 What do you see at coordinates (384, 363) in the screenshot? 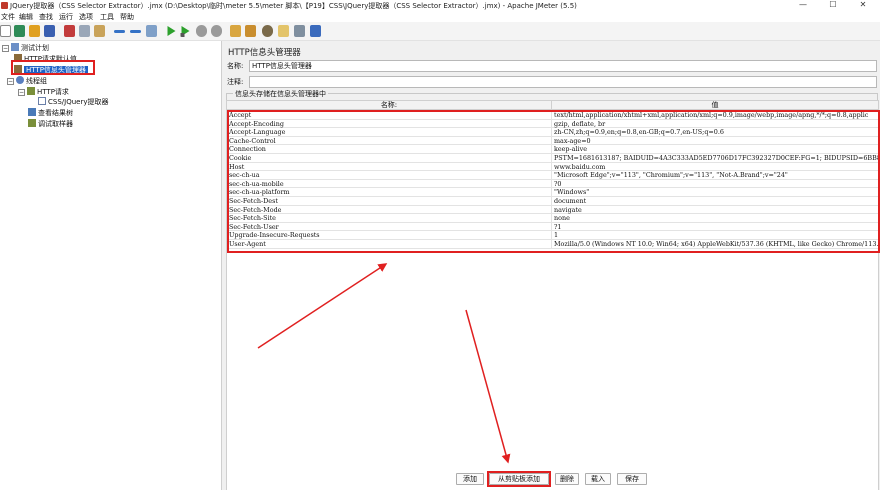
I see `annotation-arrows` at bounding box center [384, 363].